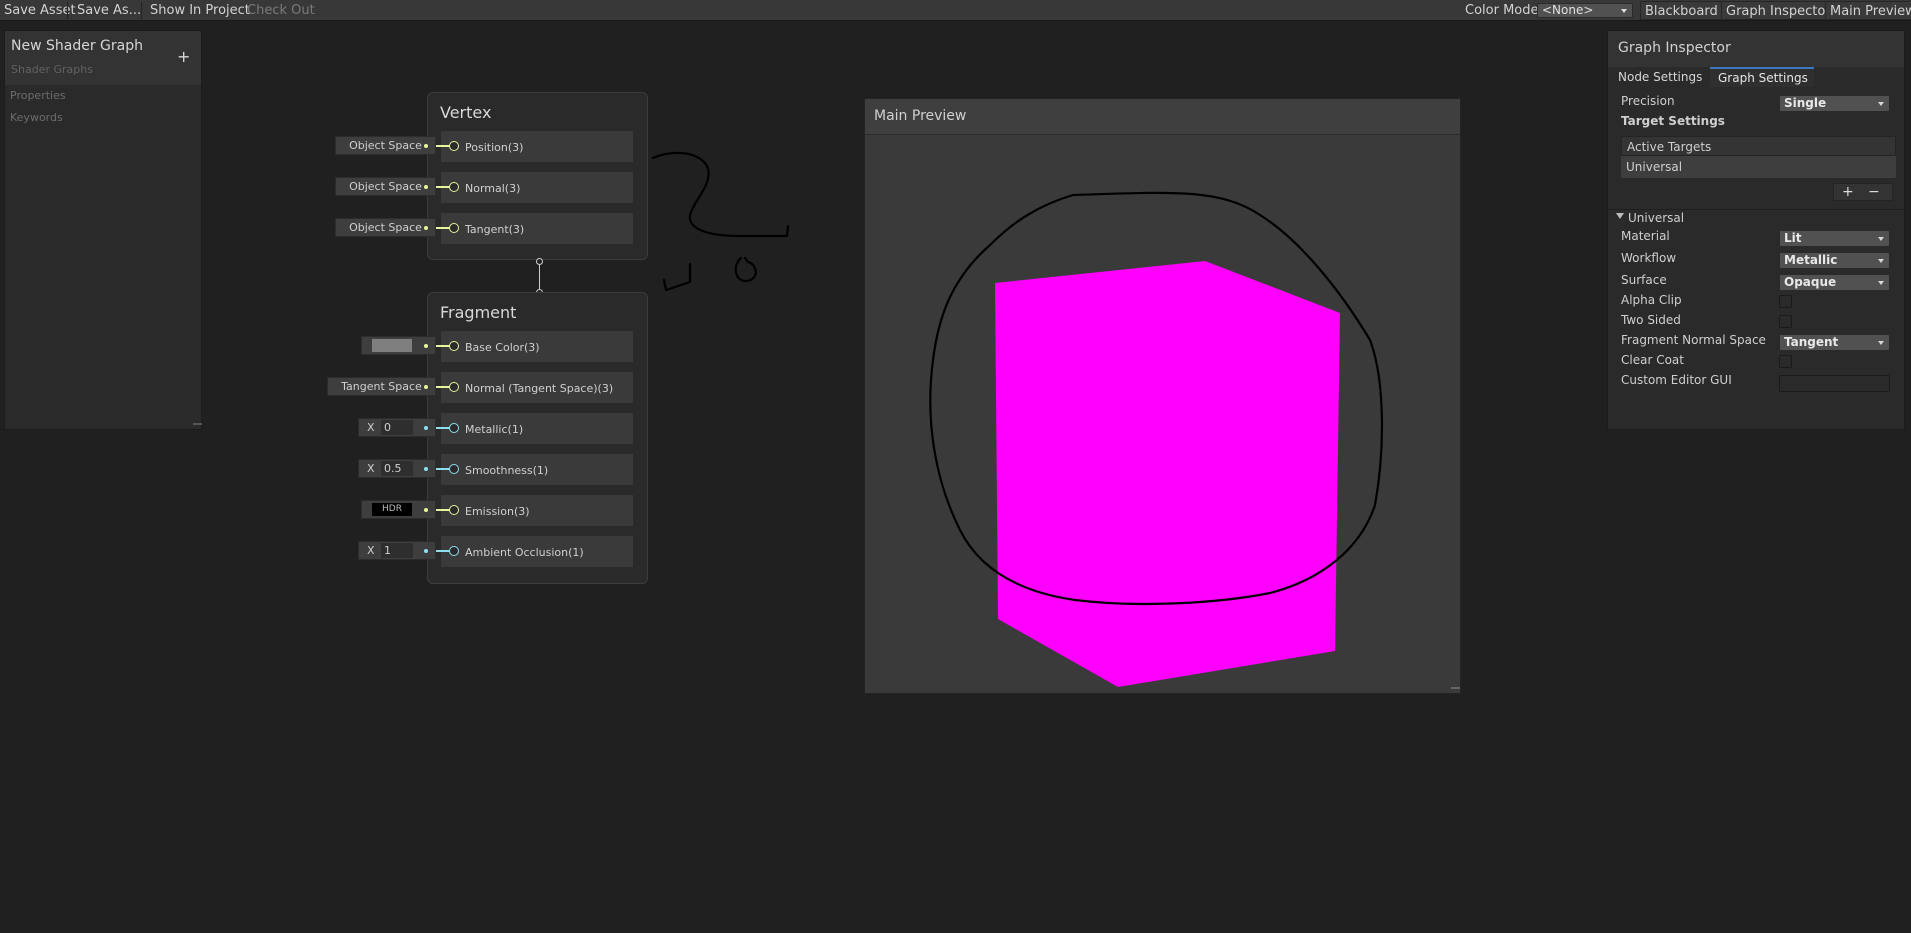  I want to click on two-sided-checkbox, so click(1785, 321).